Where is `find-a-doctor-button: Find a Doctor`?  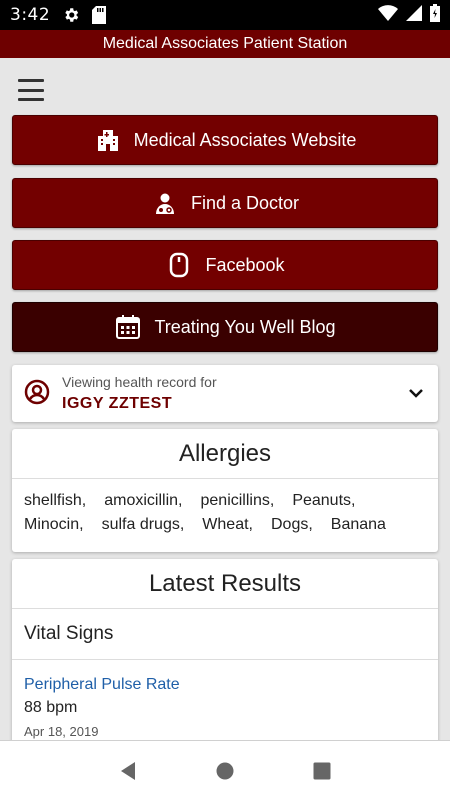
find-a-doctor-button: Find a Doctor is located at coordinates (225, 203).